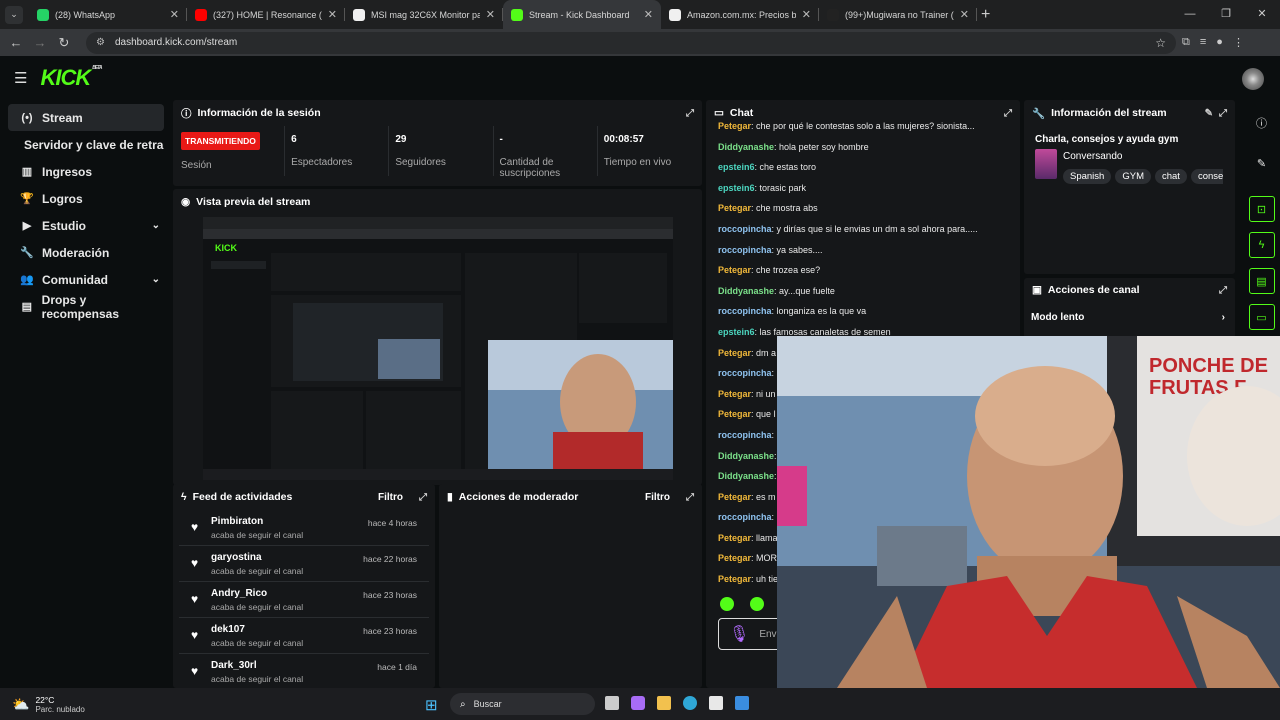  I want to click on sidebar-item-drops-y-recompensas: ▤ Drops y recompensas, so click(86, 307).